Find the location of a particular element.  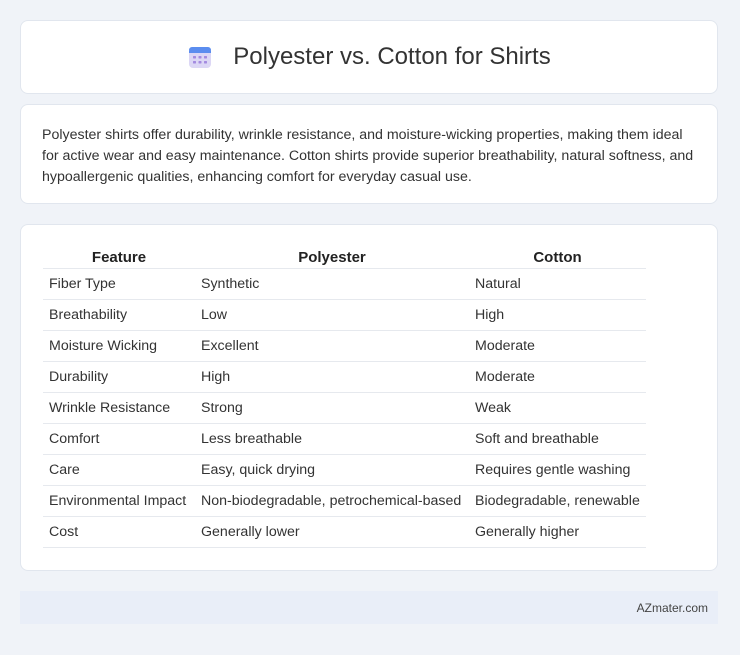

table-row: Moisture Wicking Excellent Moderate is located at coordinates (344, 346).